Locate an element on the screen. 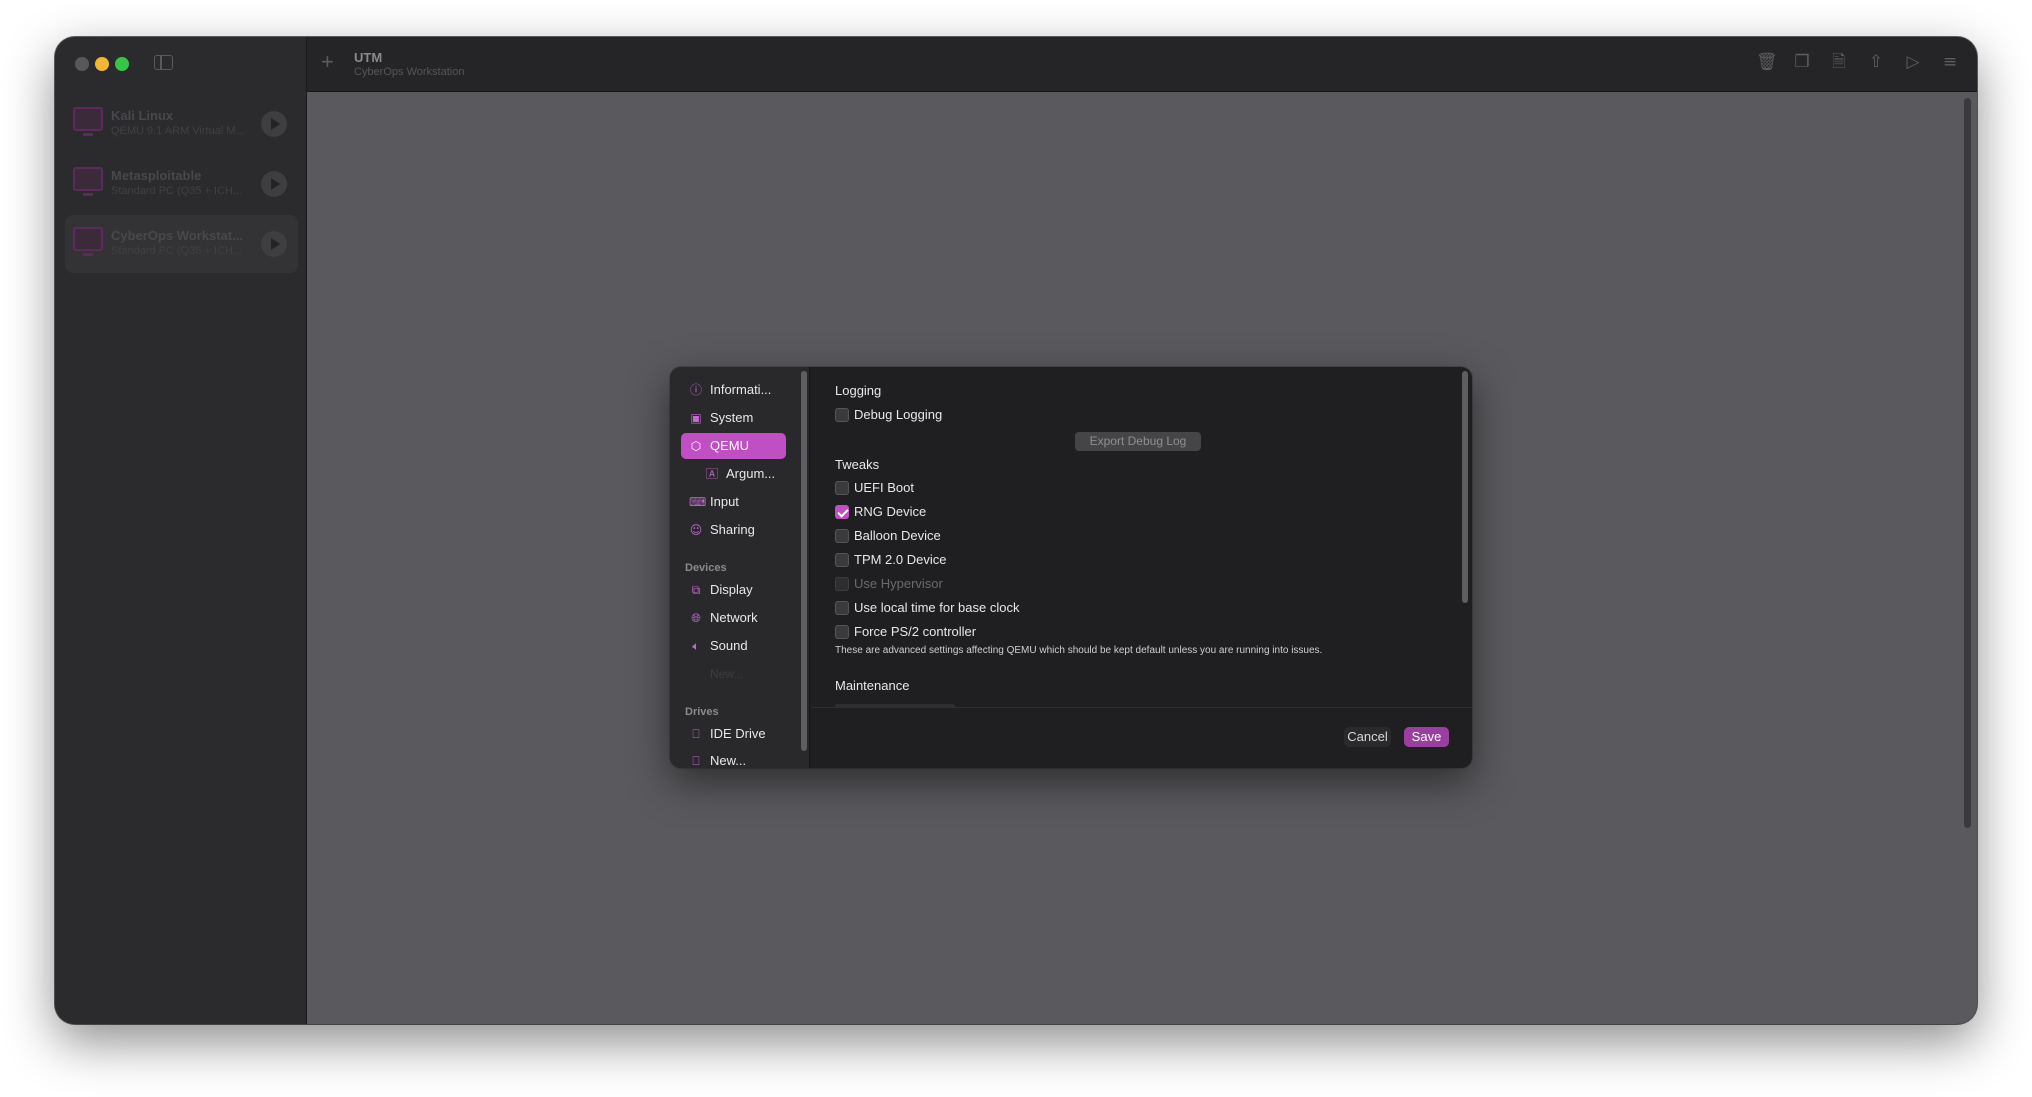  document-icon: 🗎 is located at coordinates (1839, 62).